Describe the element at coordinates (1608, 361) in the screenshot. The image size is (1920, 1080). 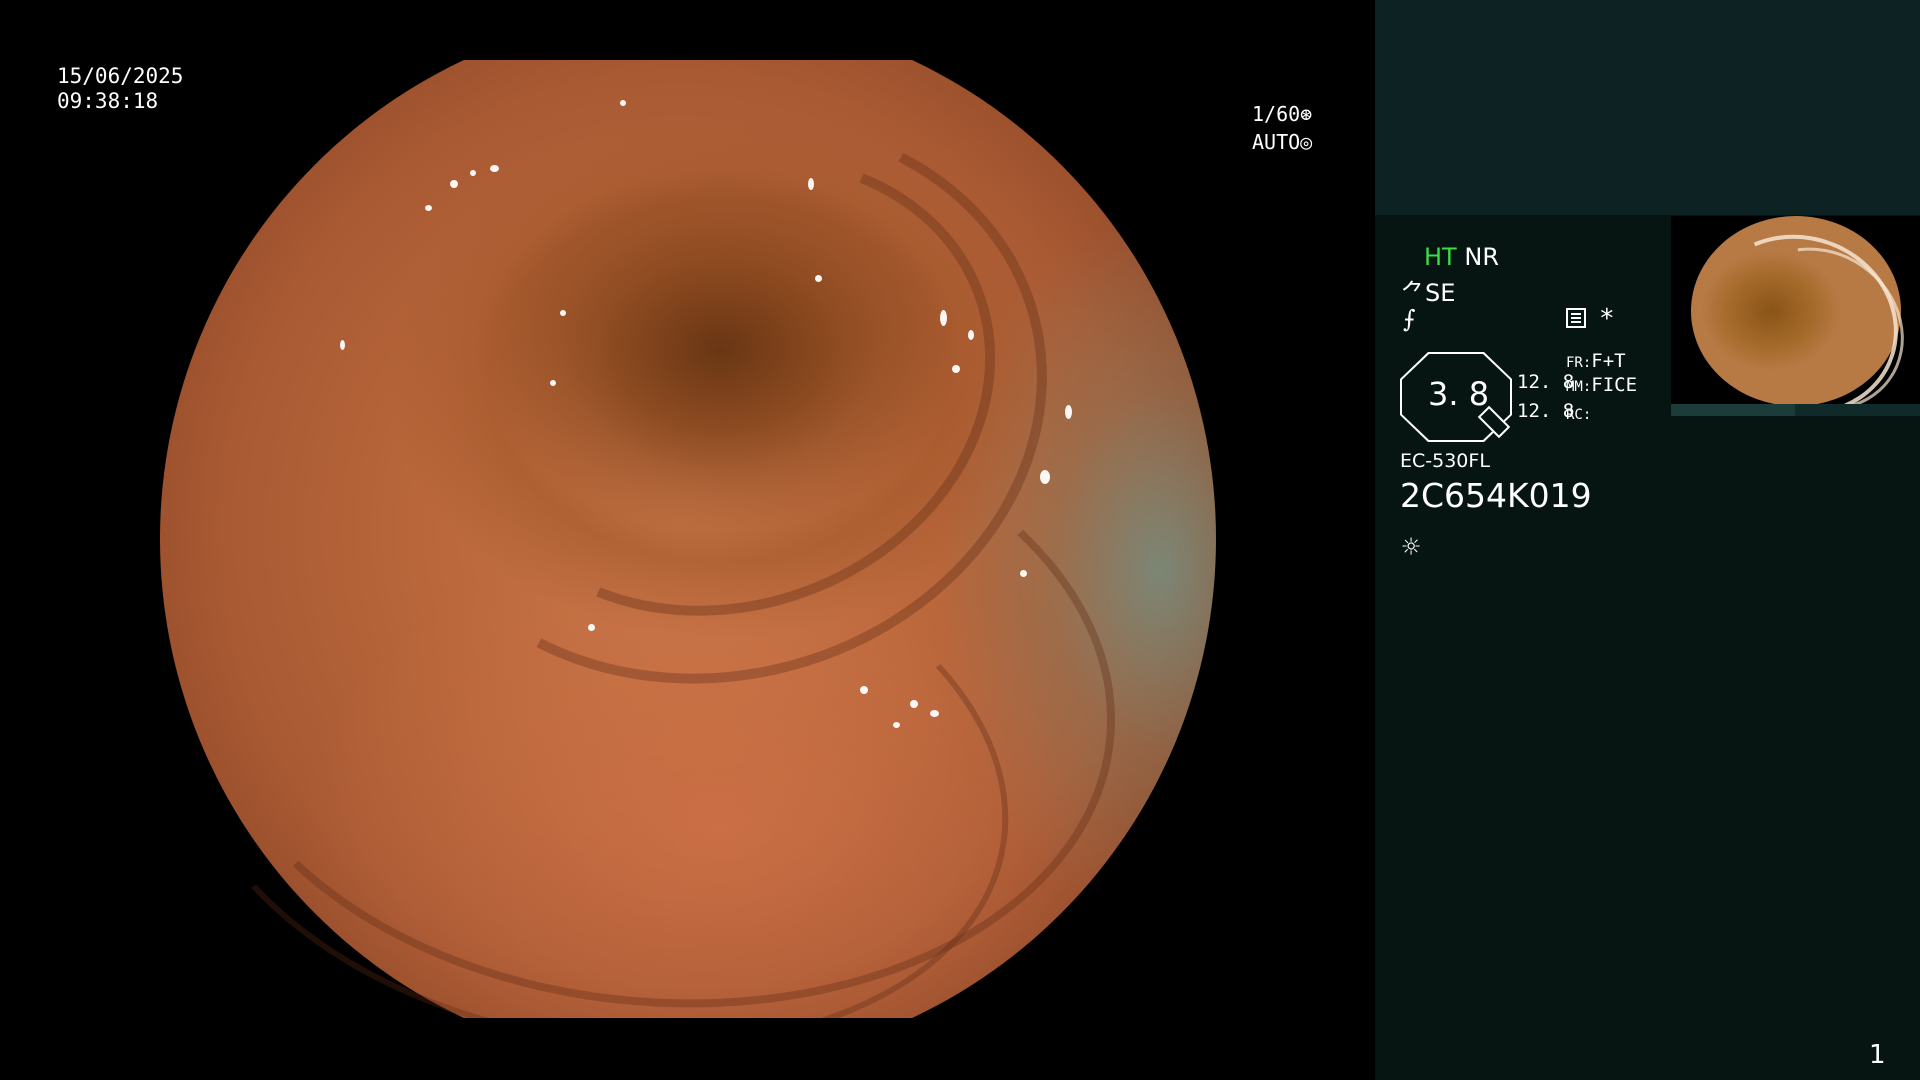
I see `fr-value: F+T` at that location.